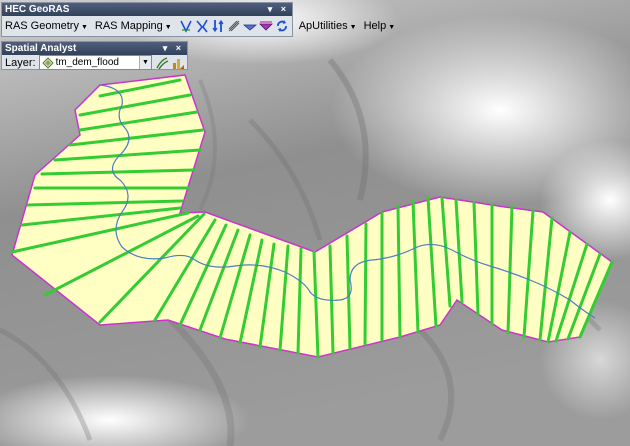 The width and height of the screenshot is (630, 446). What do you see at coordinates (41, 48) in the screenshot?
I see `toolbar-title: Spatial Analyst` at bounding box center [41, 48].